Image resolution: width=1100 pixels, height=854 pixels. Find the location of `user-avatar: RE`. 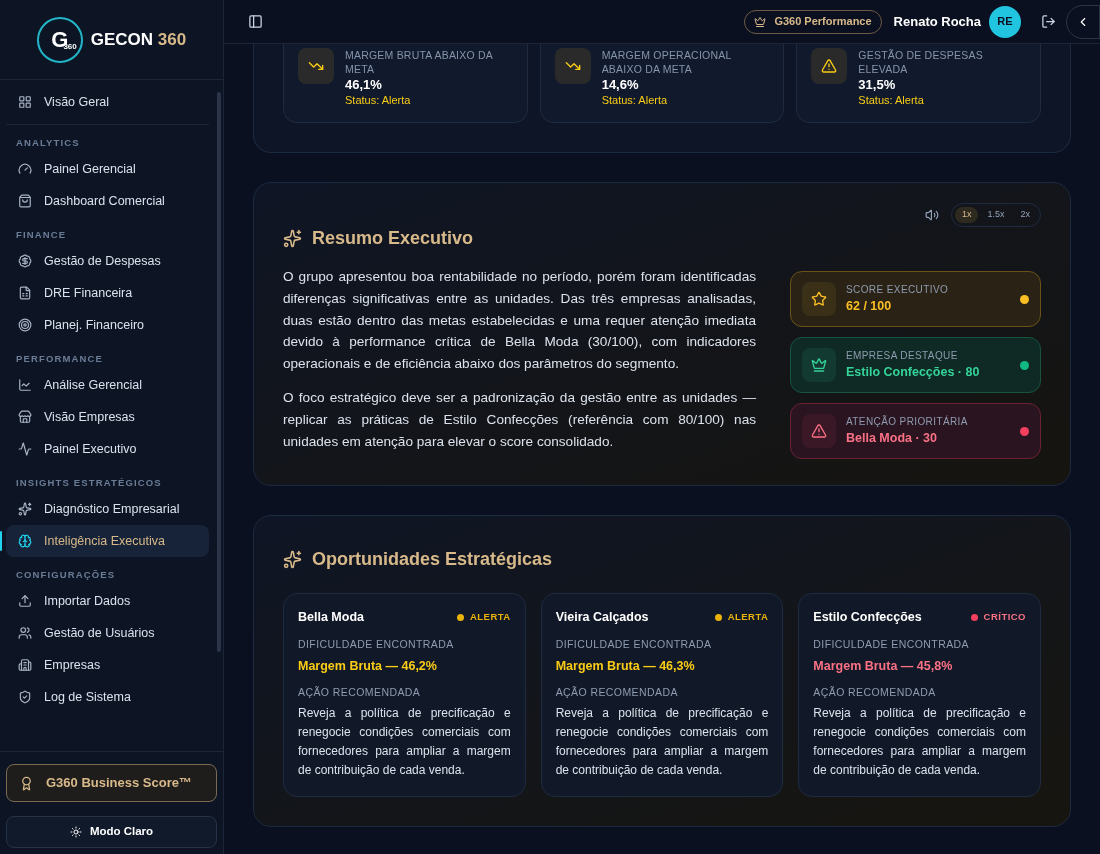

user-avatar: RE is located at coordinates (1005, 21).